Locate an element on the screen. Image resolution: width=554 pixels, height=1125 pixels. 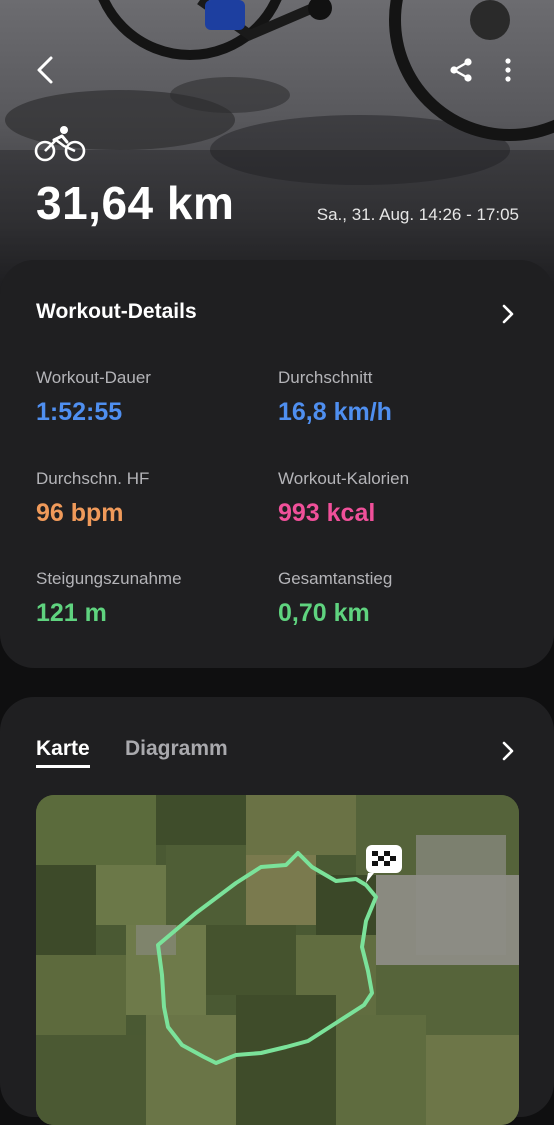
chevron-left-icon is located at coordinates (45, 70).